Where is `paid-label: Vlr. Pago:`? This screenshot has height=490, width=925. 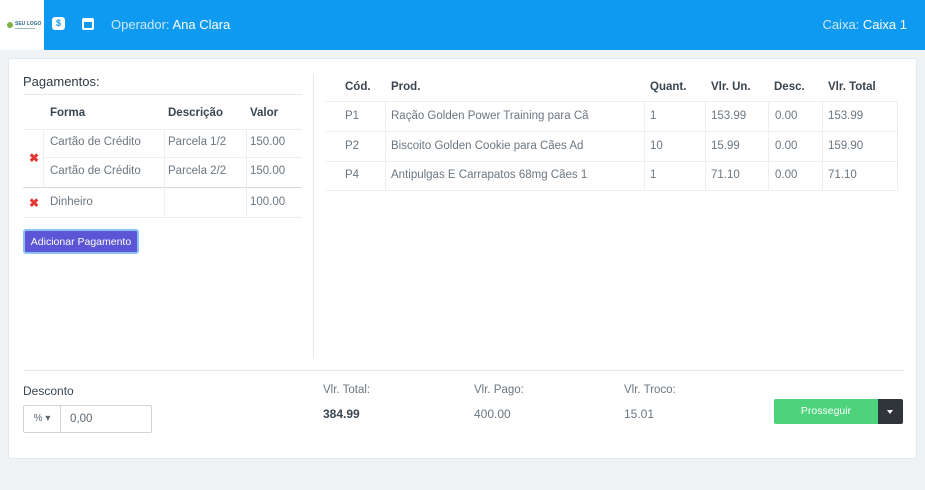 paid-label: Vlr. Pago: is located at coordinates (499, 390).